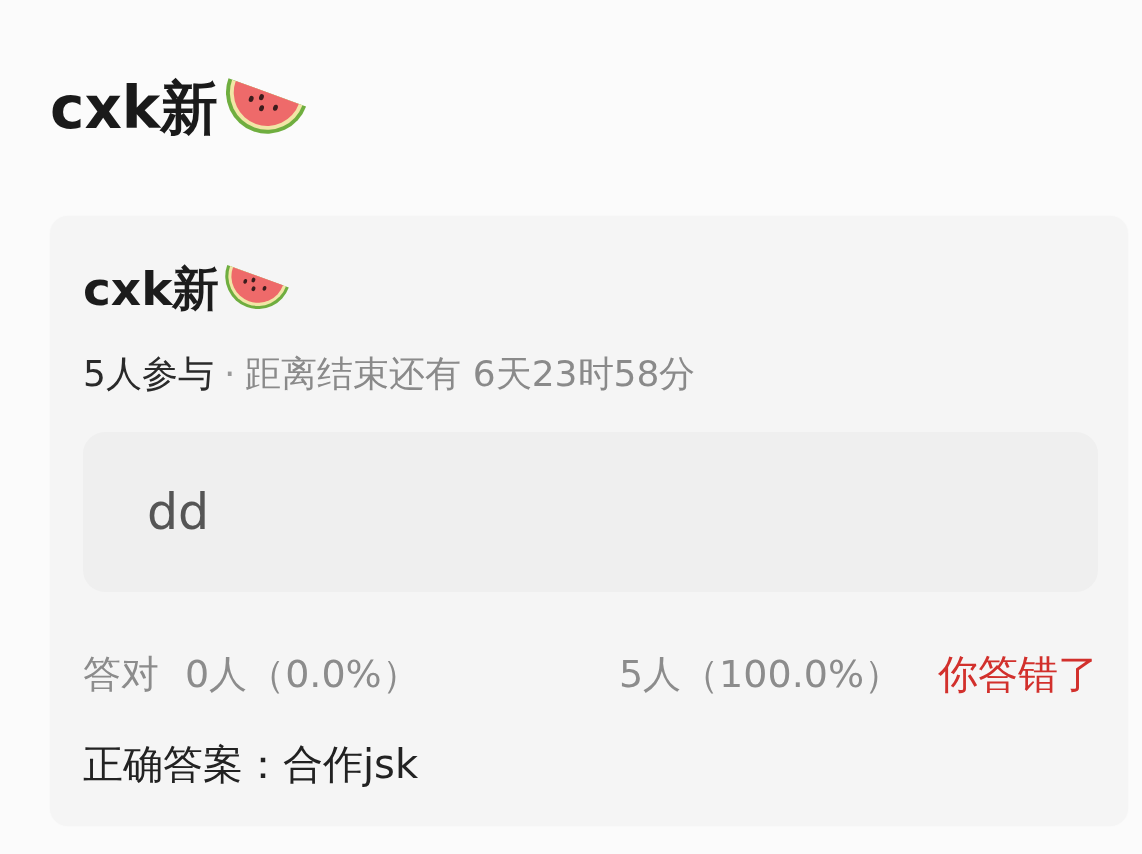 This screenshot has height=854, width=1142. What do you see at coordinates (121, 674) in the screenshot?
I see `correct-label: 答对` at bounding box center [121, 674].